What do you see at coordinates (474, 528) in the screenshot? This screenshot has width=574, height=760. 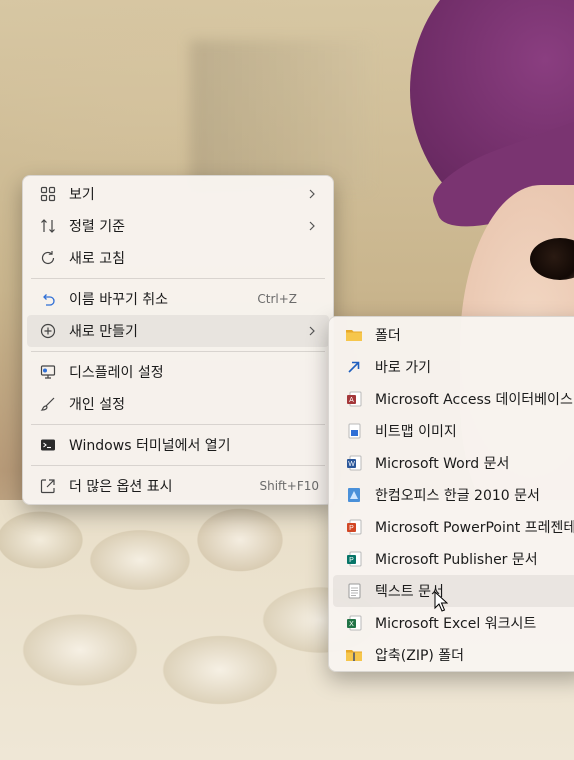 I see `submenu-item-label: Microsoft PowerPoint 프레젠테이션` at bounding box center [474, 528].